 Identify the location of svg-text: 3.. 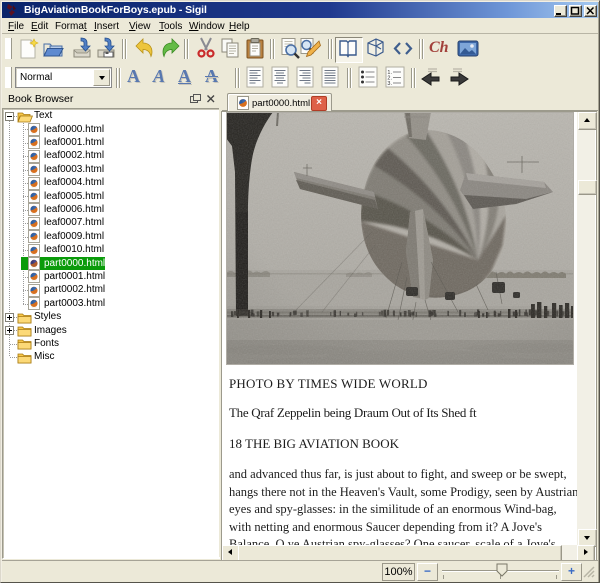
(389, 84).